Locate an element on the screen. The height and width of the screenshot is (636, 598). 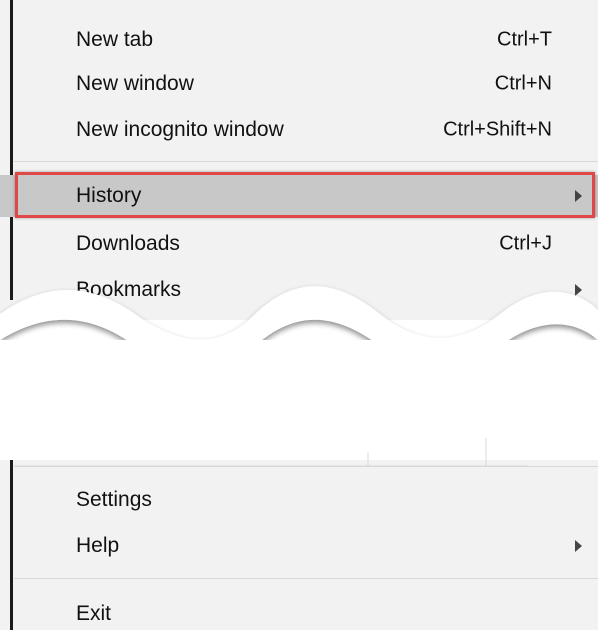
menu-item-label: New tab is located at coordinates (115, 39).